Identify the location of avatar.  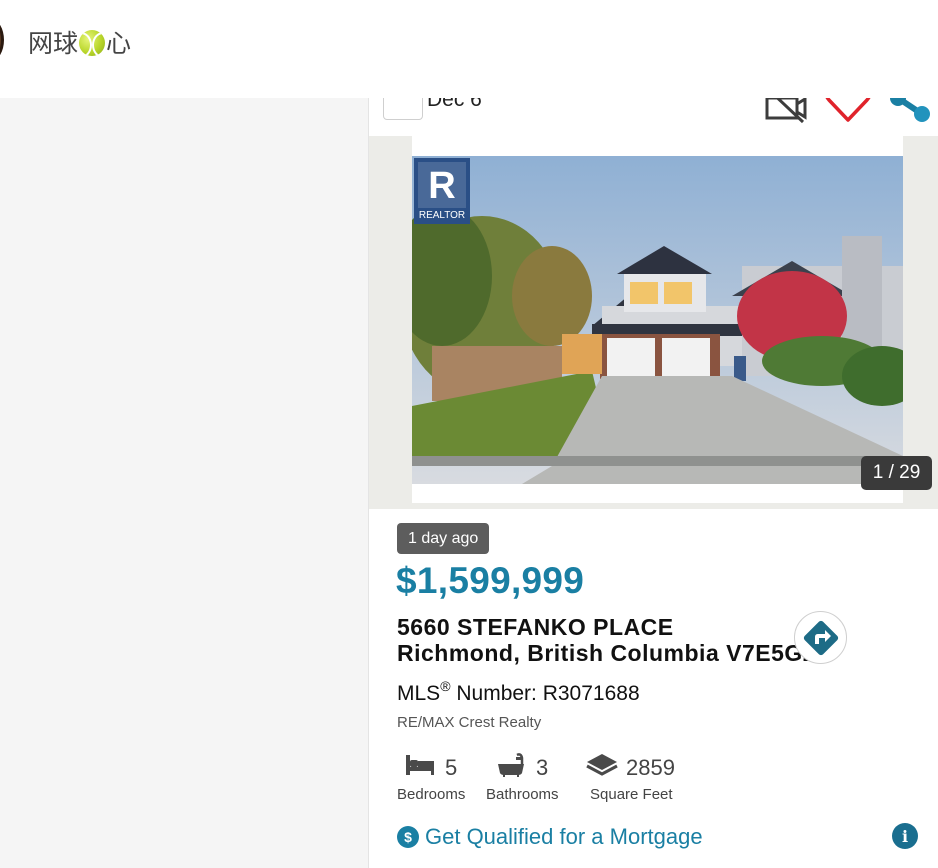
(2, 40).